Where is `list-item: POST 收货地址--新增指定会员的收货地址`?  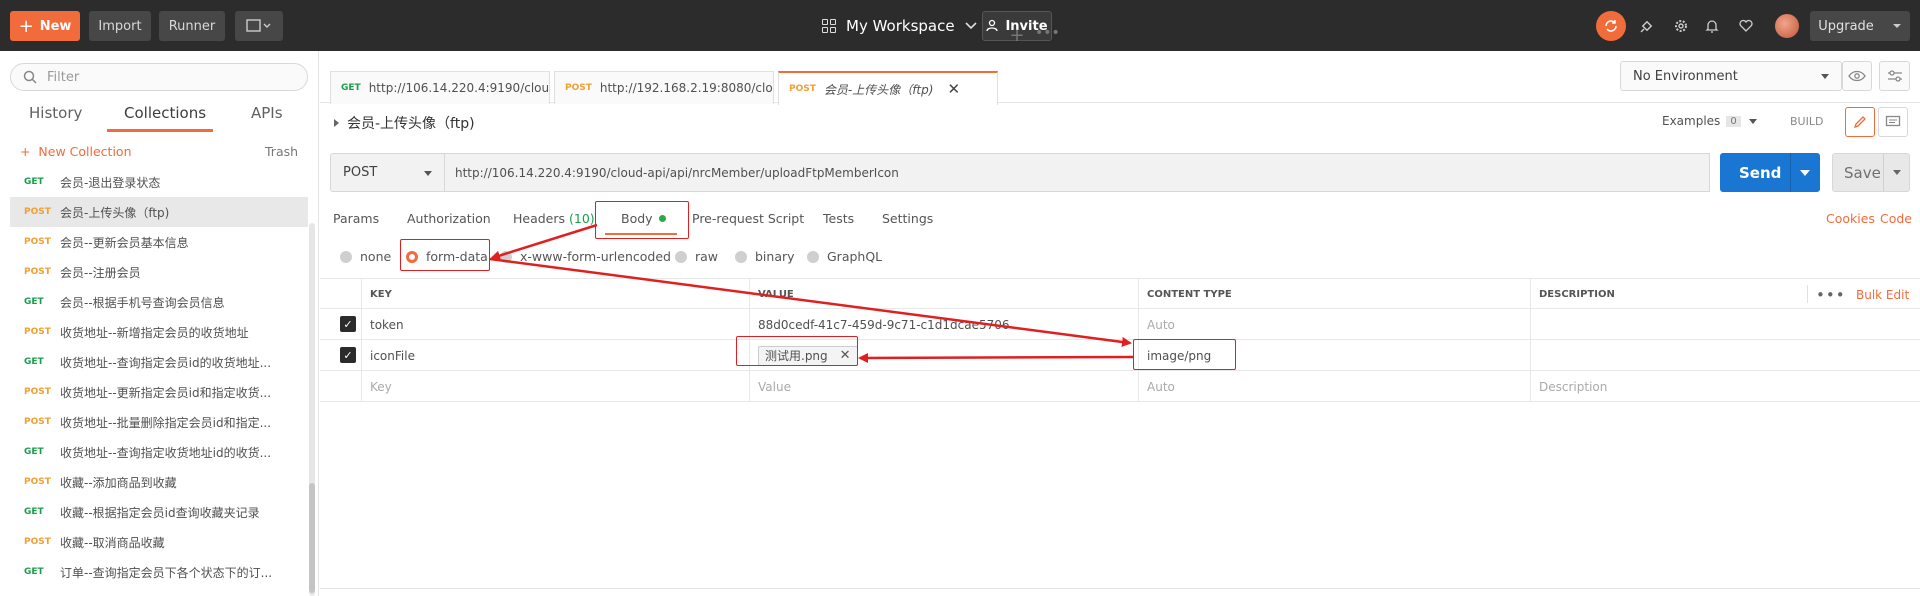 list-item: POST 收货地址--新增指定会员的收货地址 is located at coordinates (159, 332).